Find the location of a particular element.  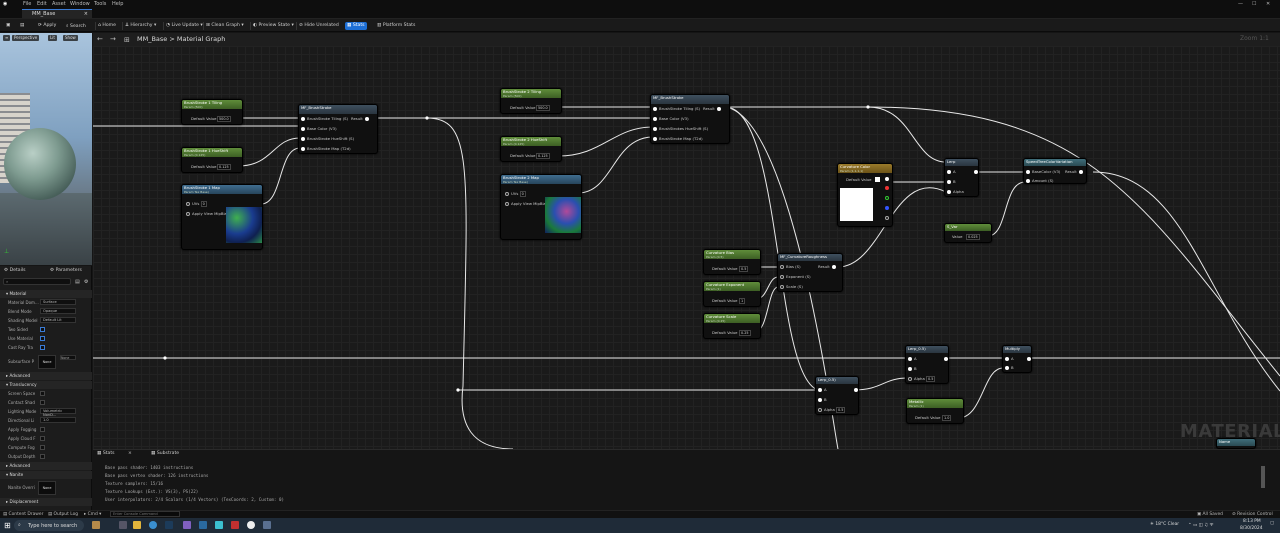

pin-bias: Bias (S) is located at coordinates (789, 266).